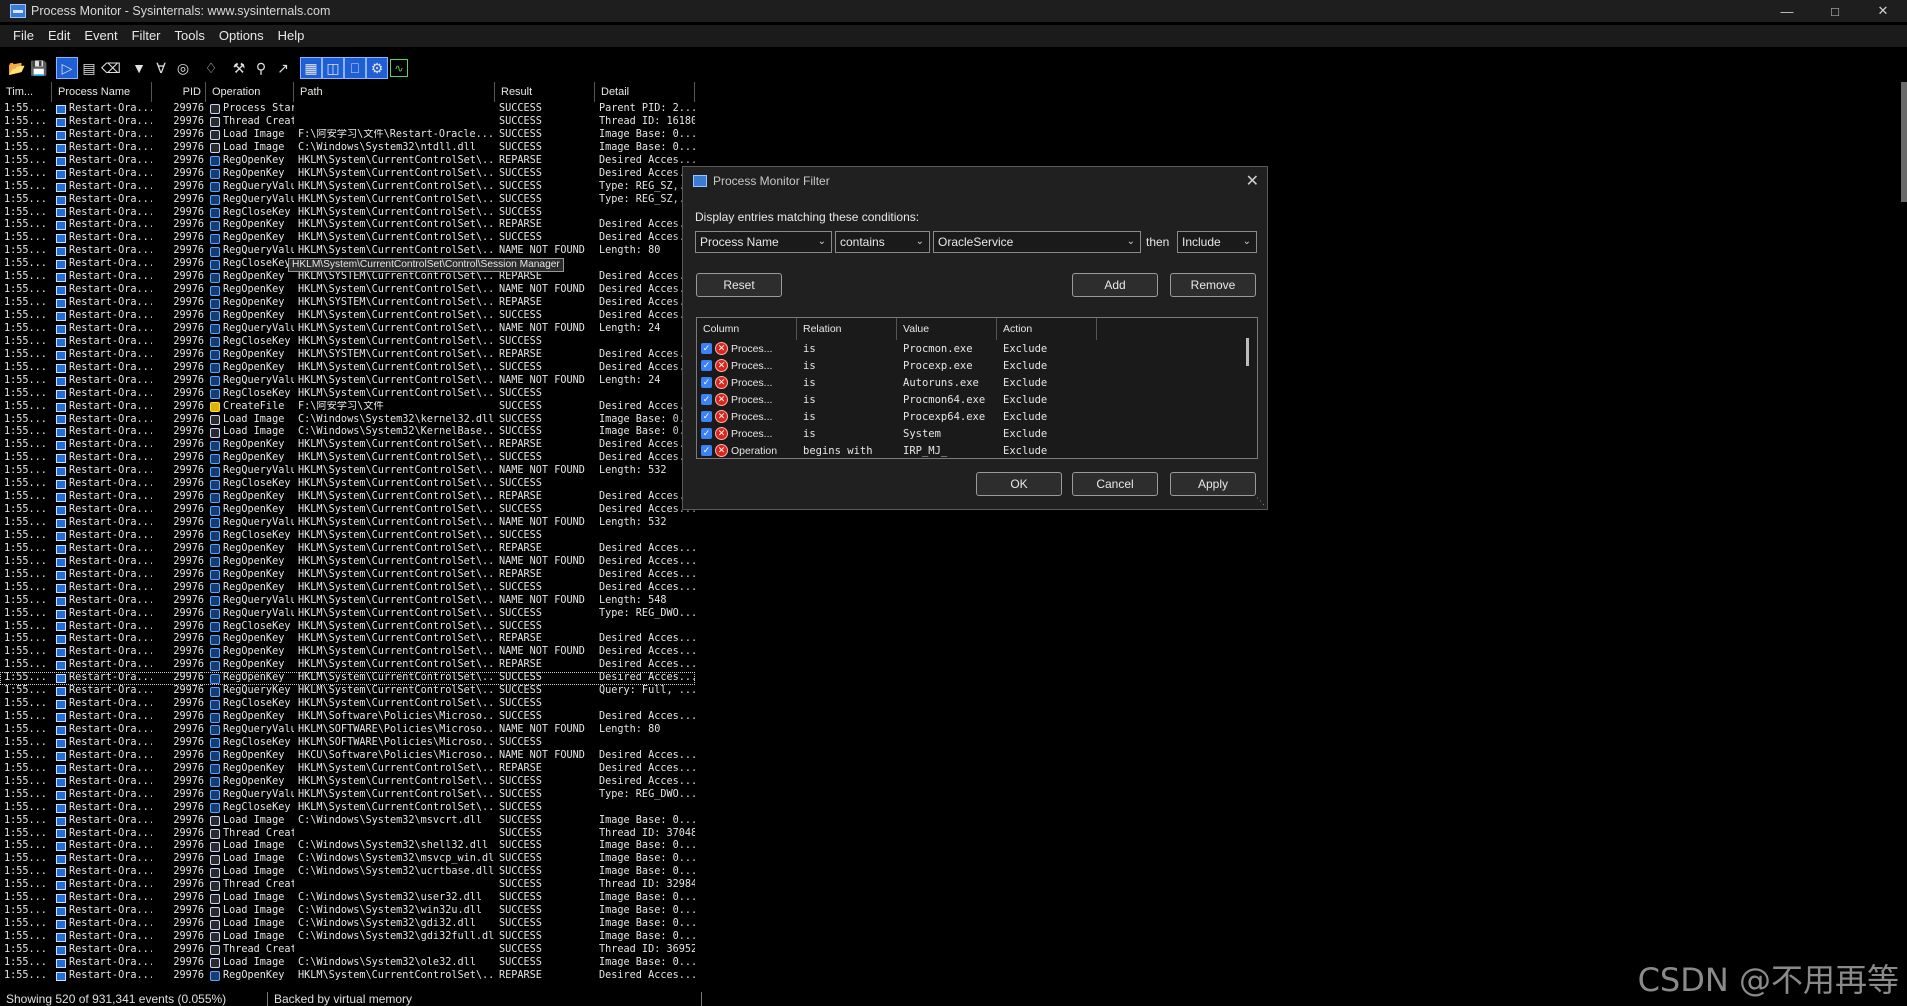 The image size is (1907, 1006). I want to click on col-detail: Detail, so click(645, 92).